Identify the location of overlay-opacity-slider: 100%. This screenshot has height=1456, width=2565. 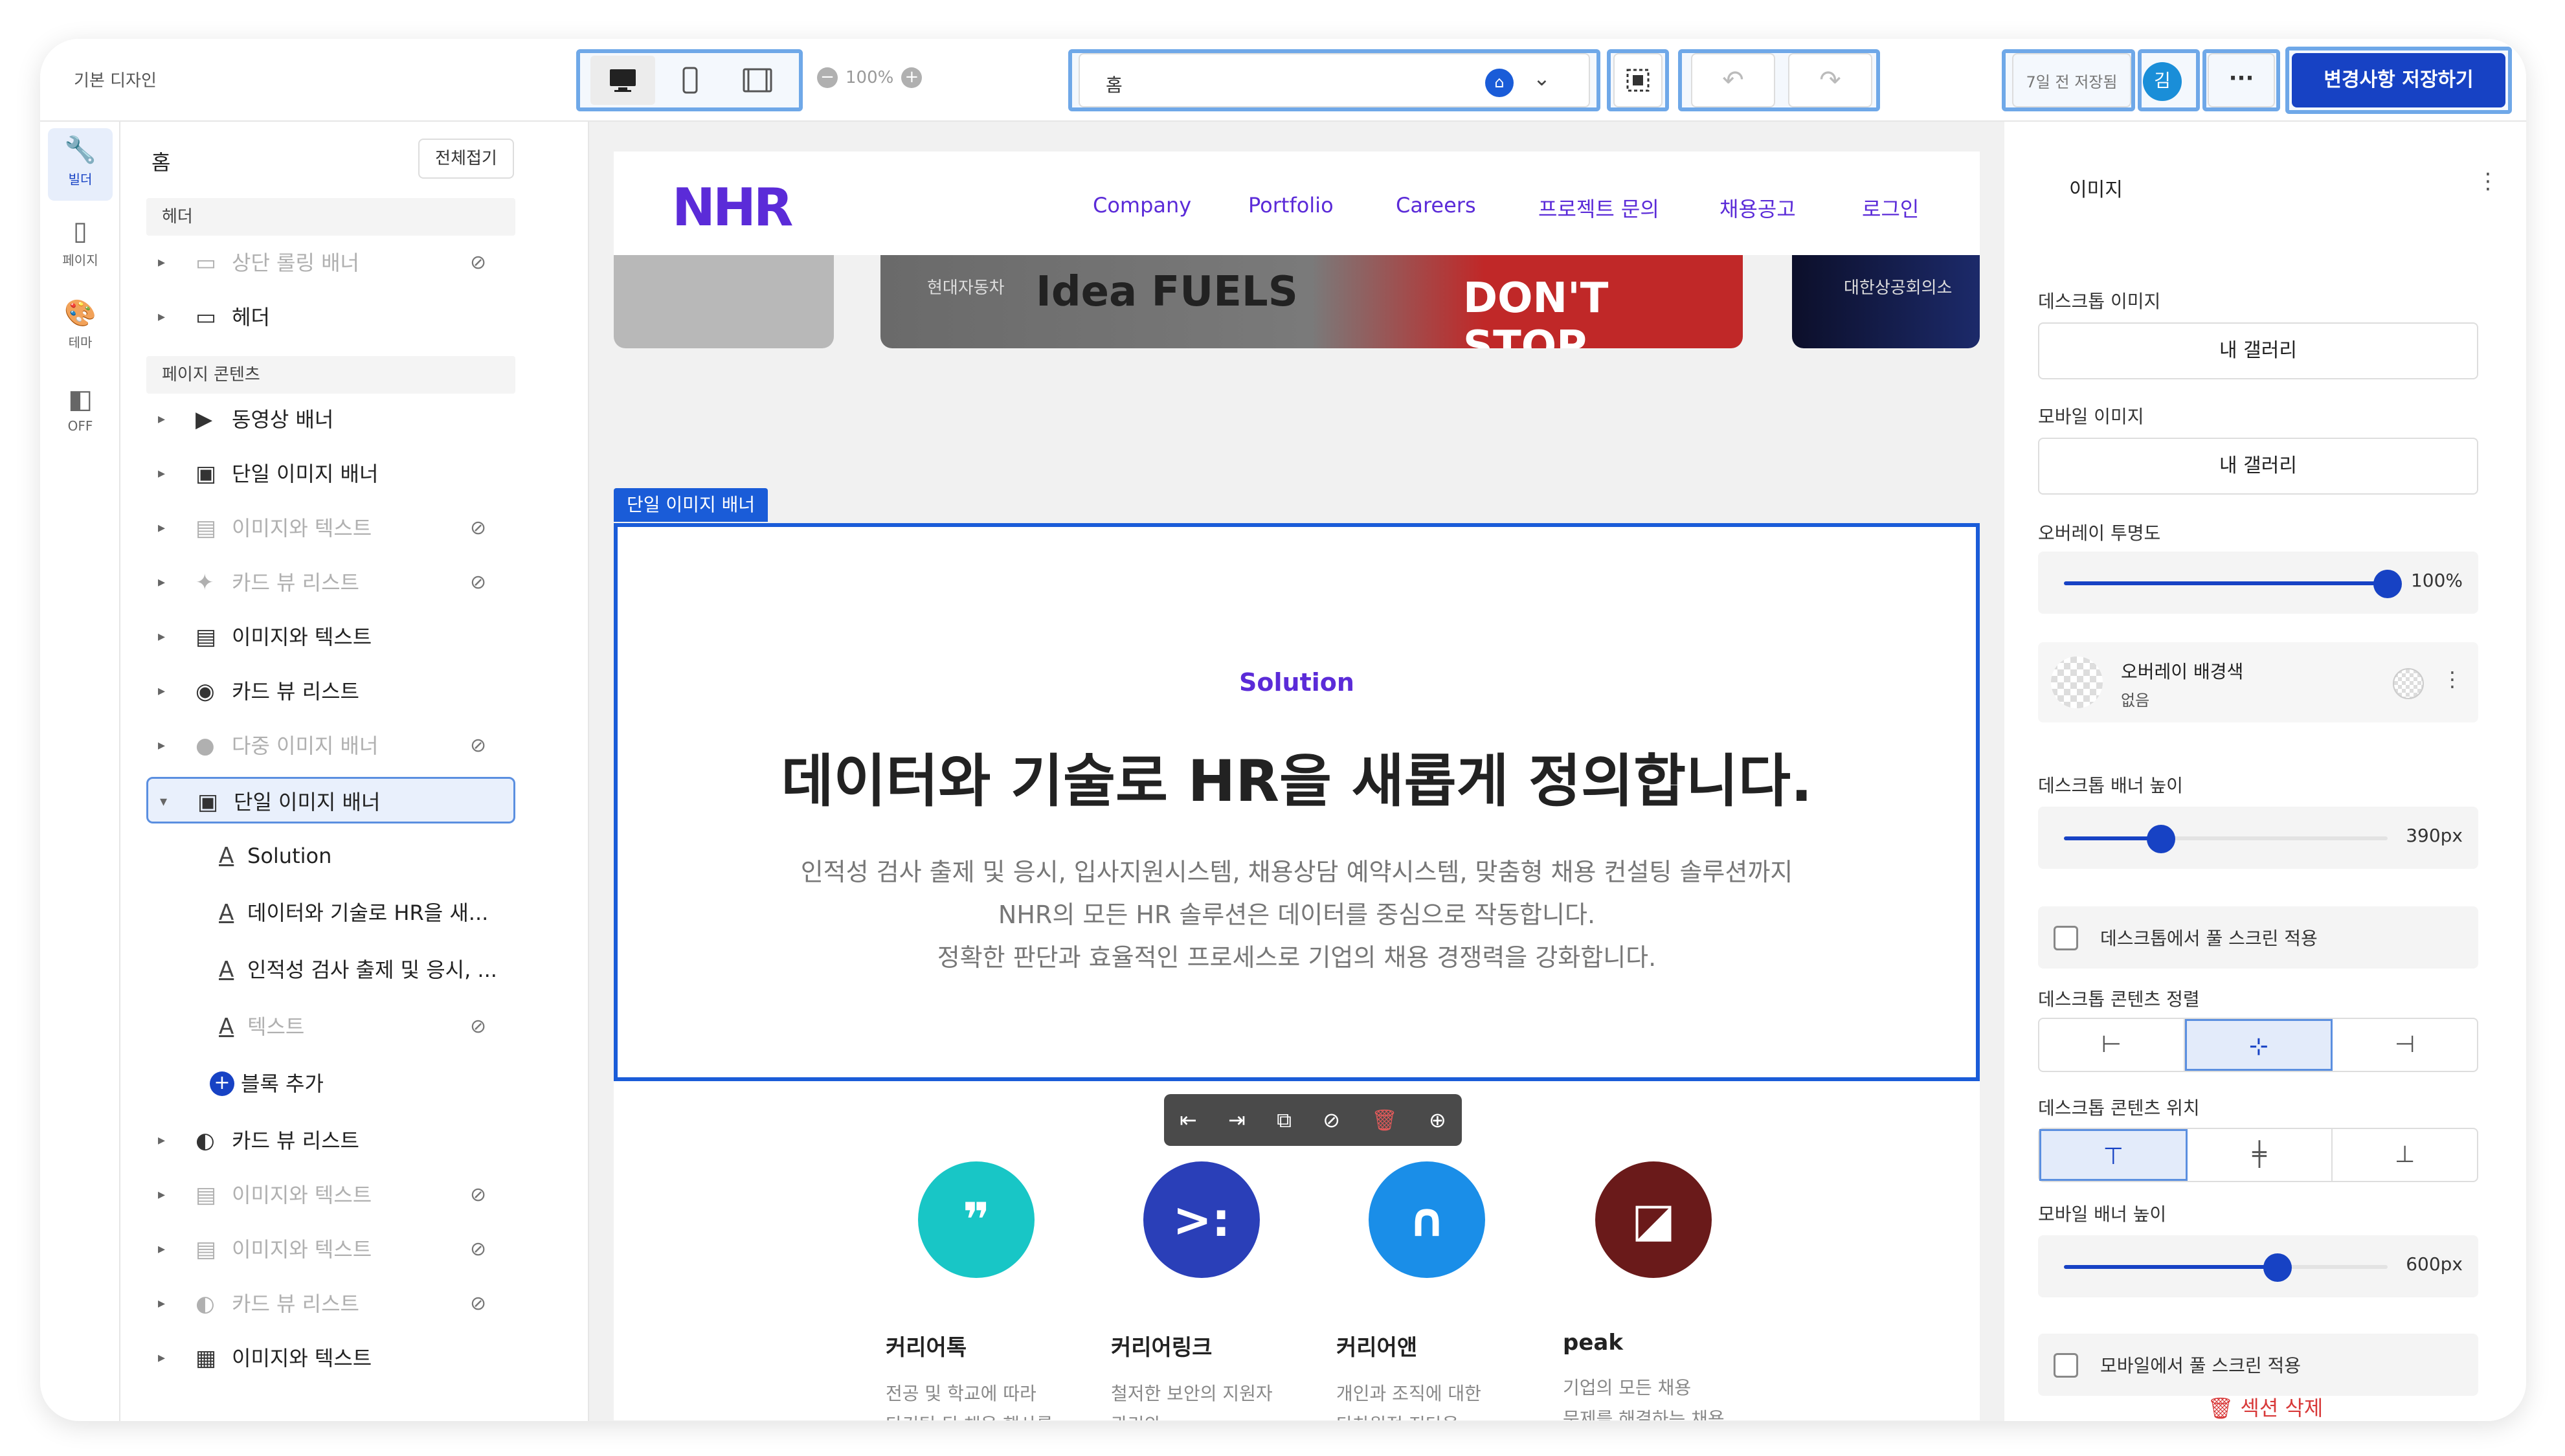
(2258, 583).